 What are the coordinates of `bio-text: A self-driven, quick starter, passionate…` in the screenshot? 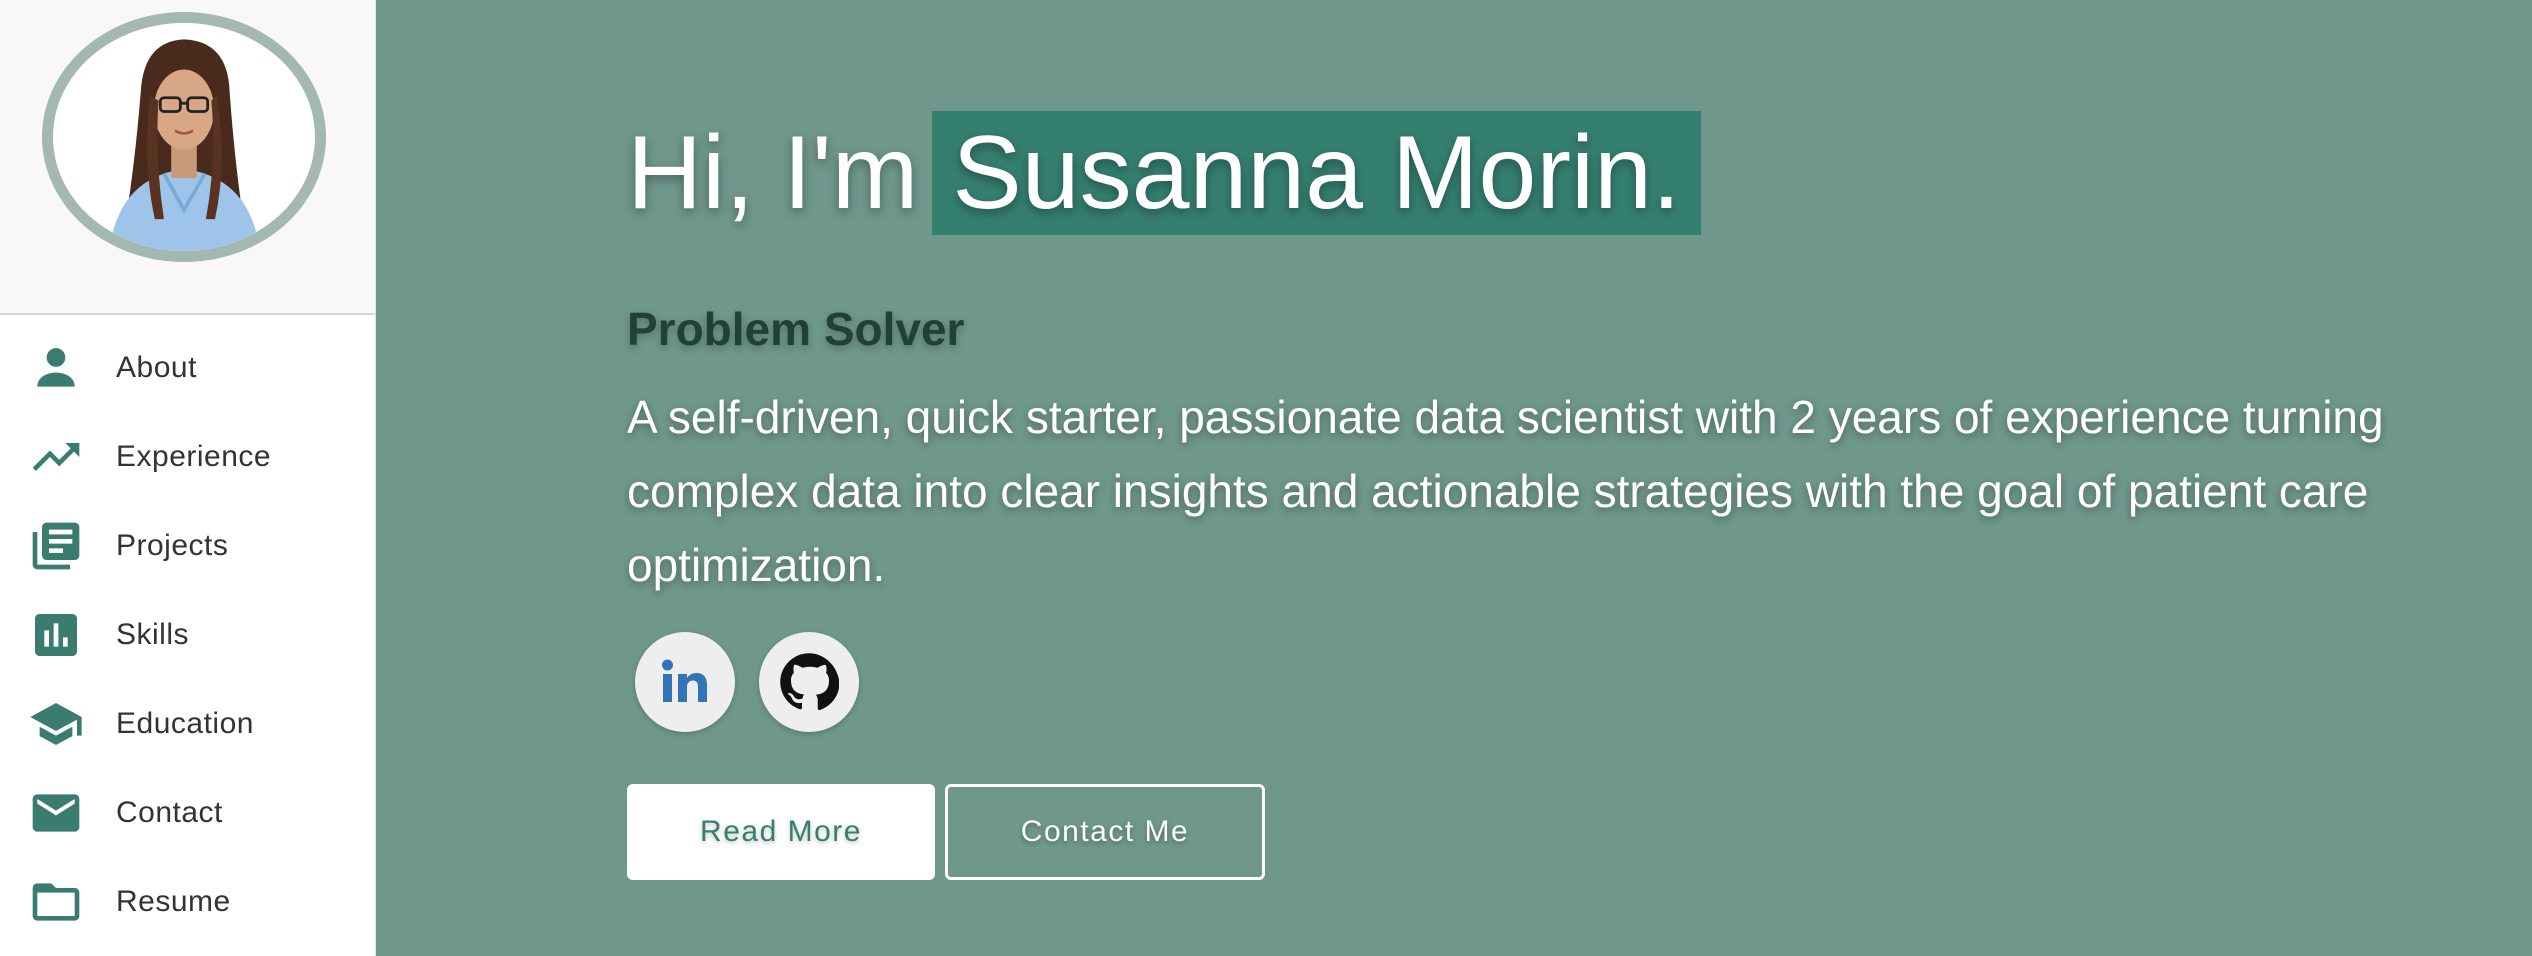 It's located at (1505, 491).